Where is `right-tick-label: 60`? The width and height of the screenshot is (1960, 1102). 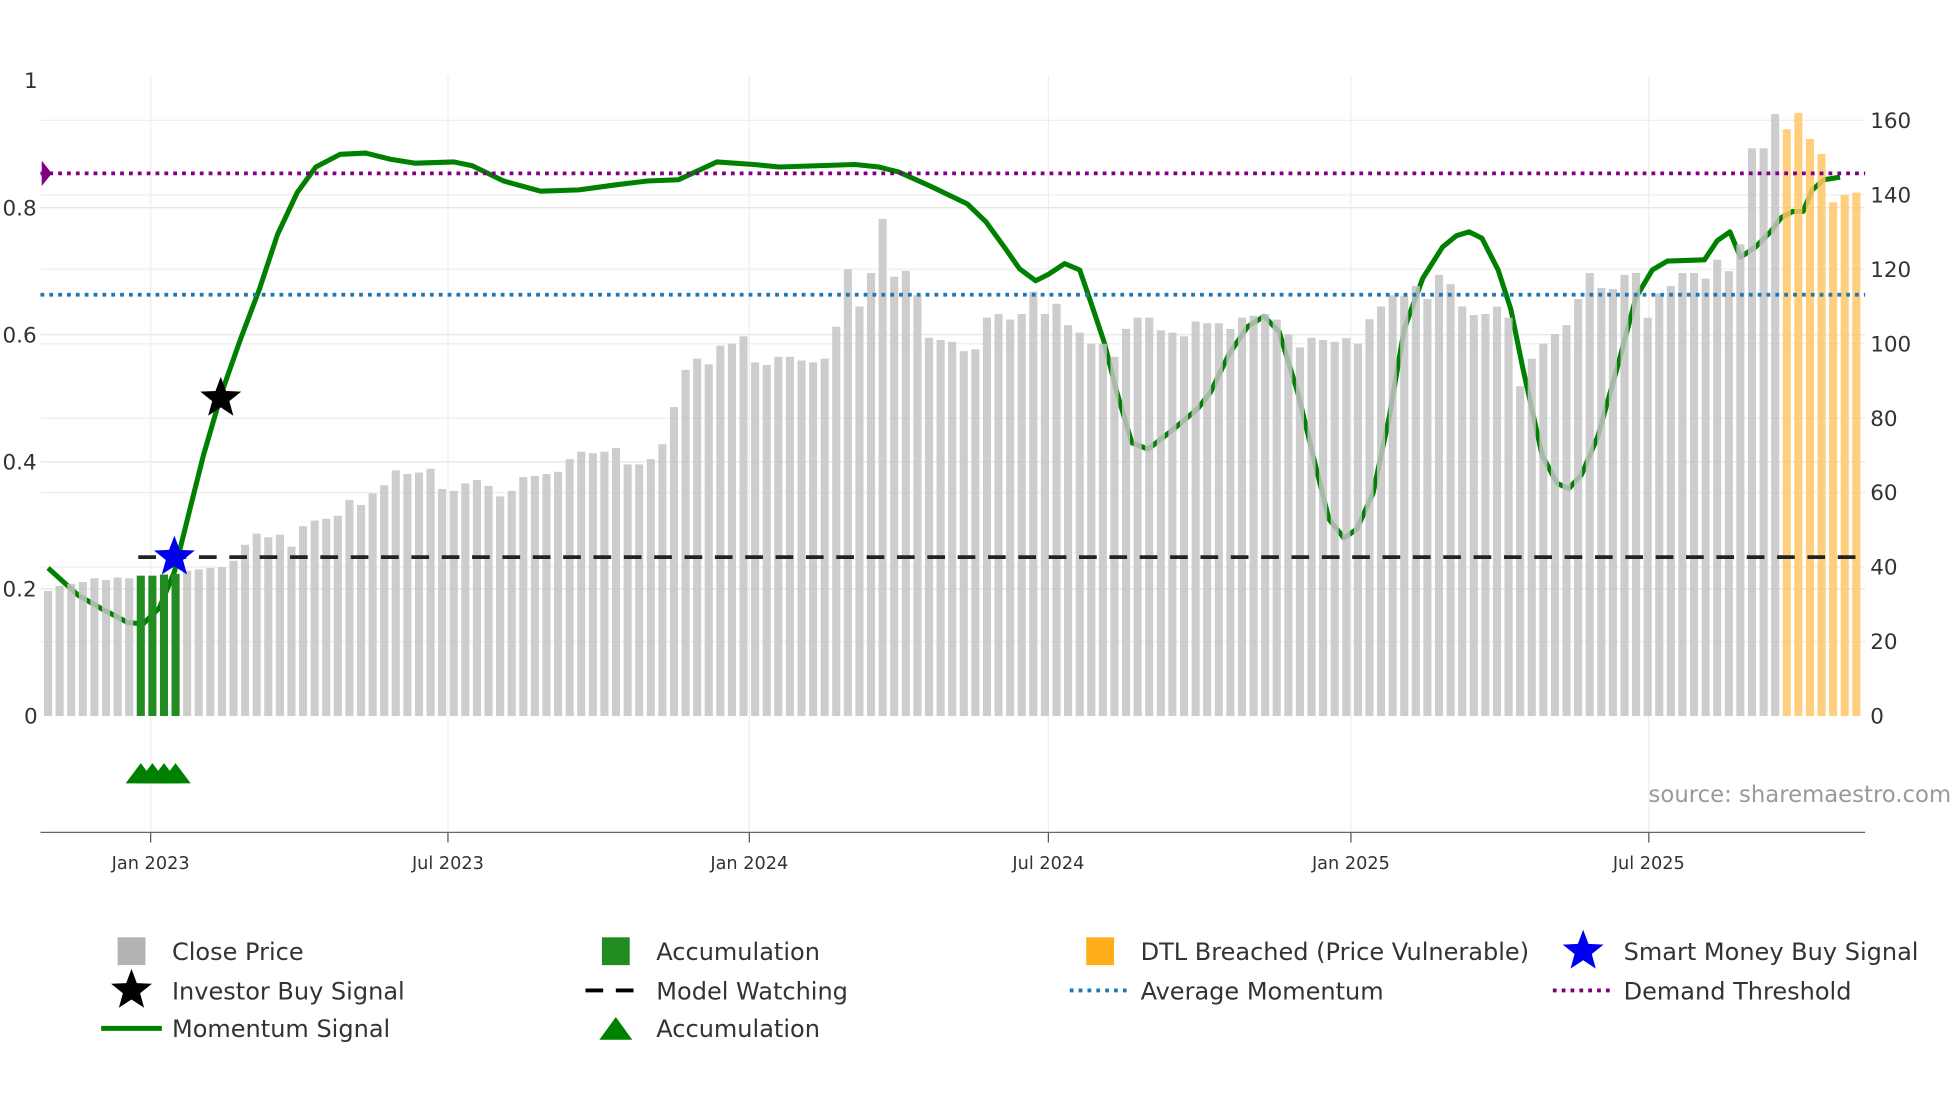 right-tick-label: 60 is located at coordinates (1883, 493).